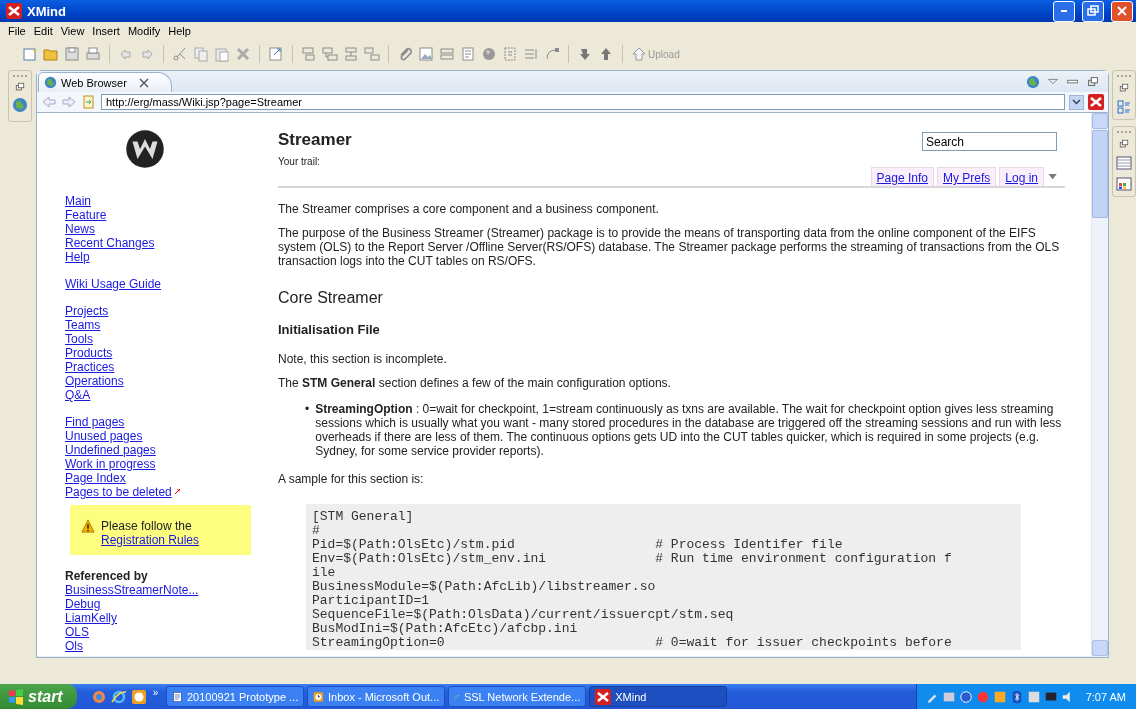  I want to click on sidebar-link: Practices, so click(90, 367).